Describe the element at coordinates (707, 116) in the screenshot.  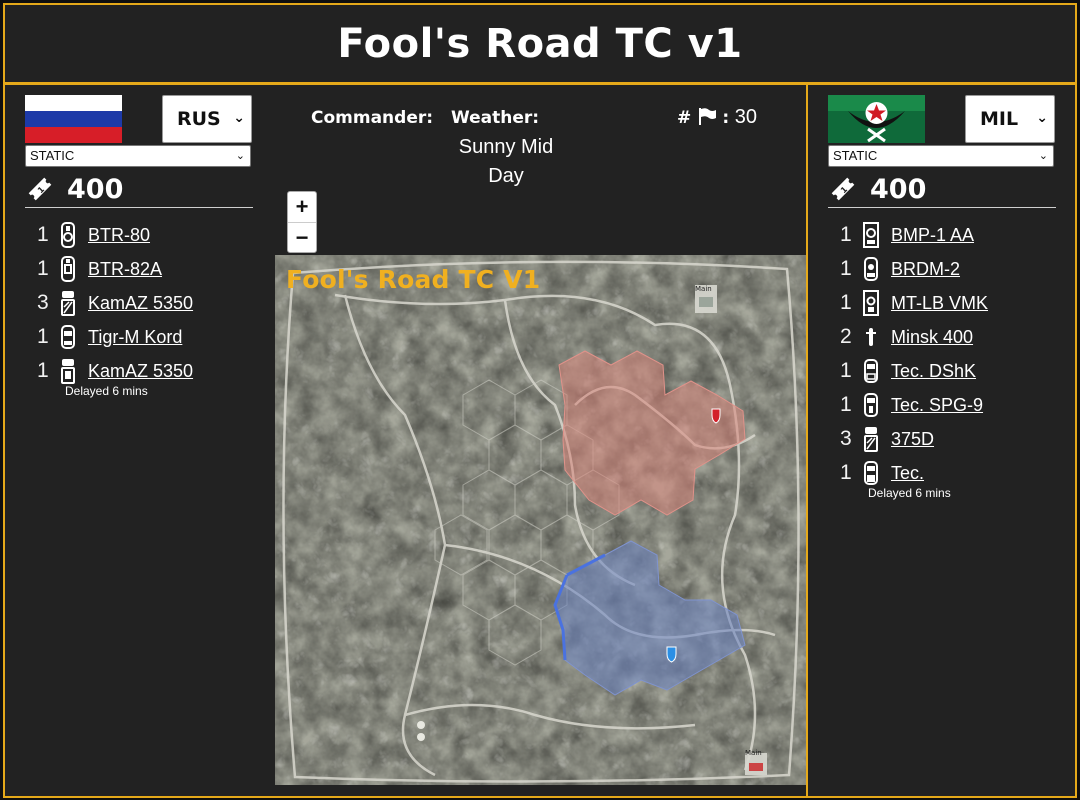
I see `flag-icon` at that location.